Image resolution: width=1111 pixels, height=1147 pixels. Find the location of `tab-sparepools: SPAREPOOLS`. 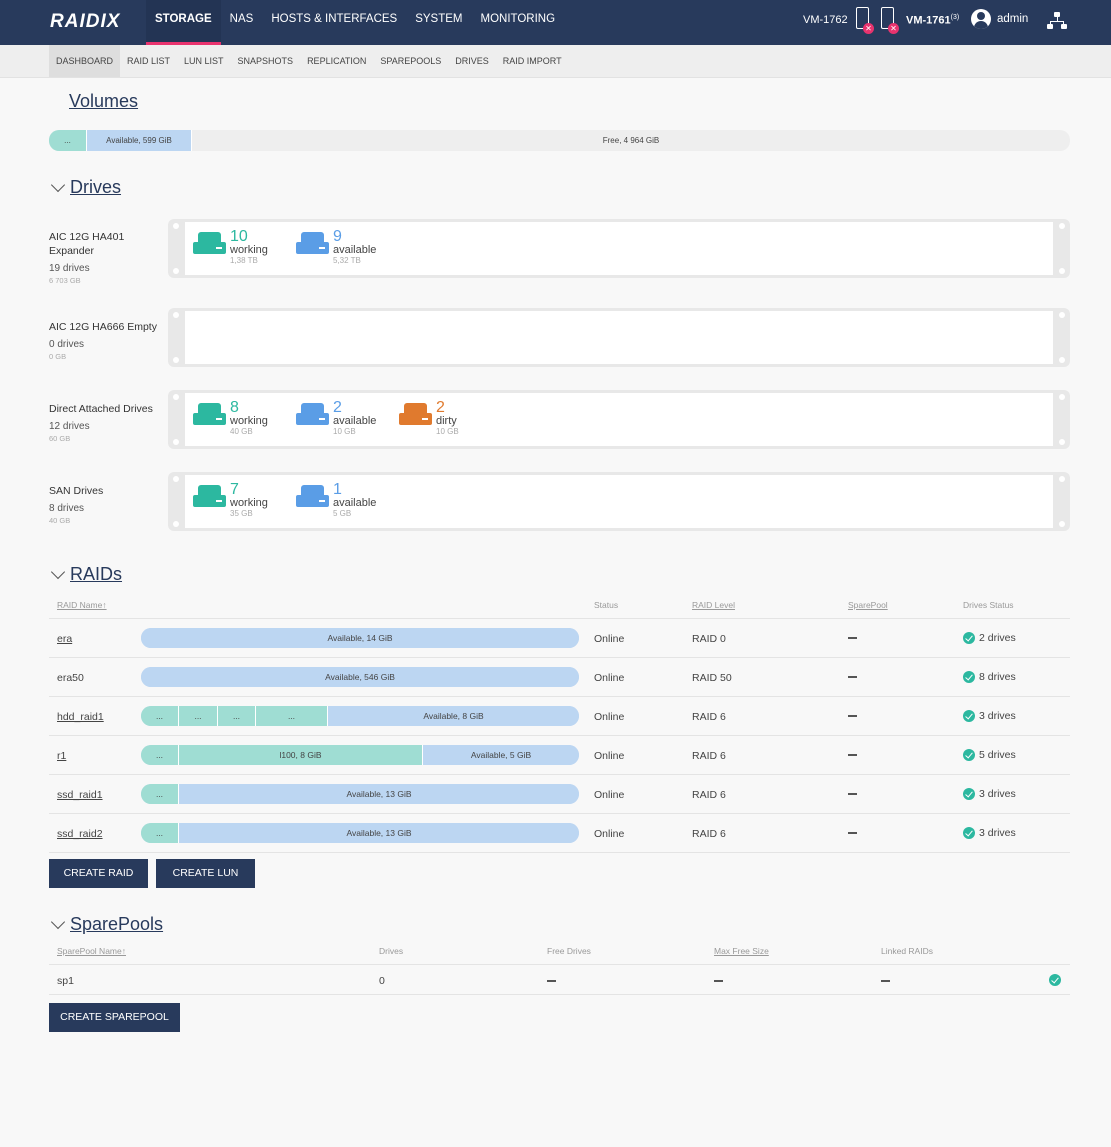

tab-sparepools: SPAREPOOLS is located at coordinates (410, 61).